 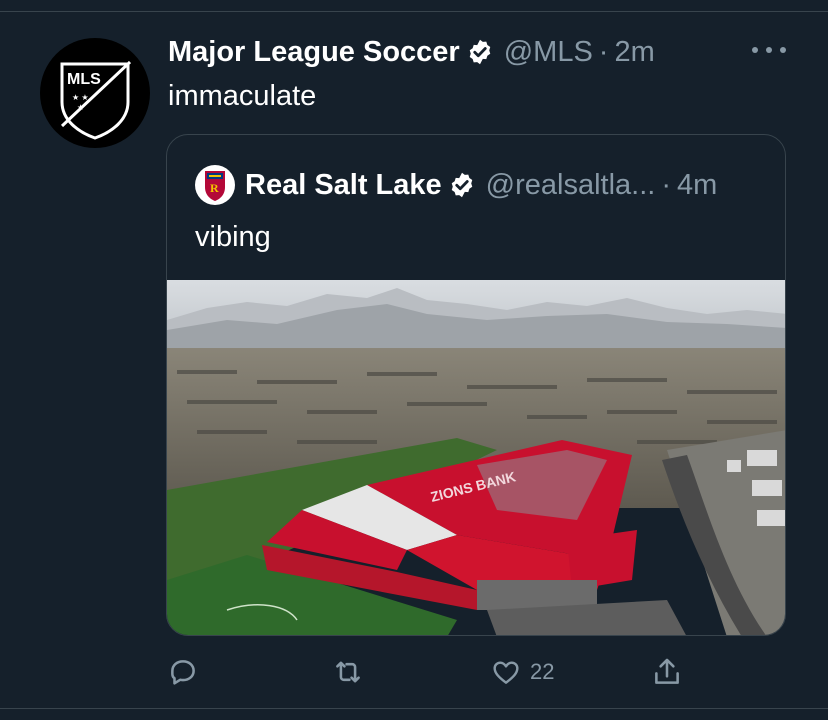 What do you see at coordinates (414, 672) in the screenshot?
I see `tweet-actions: 22` at bounding box center [414, 672].